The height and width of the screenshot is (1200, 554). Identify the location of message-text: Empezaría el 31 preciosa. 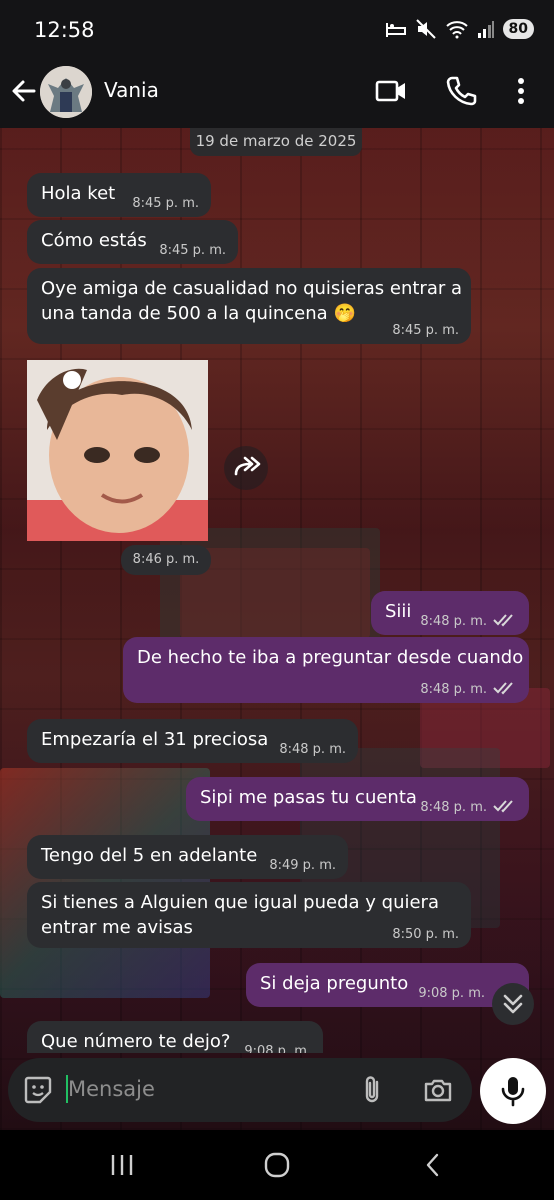
(155, 739).